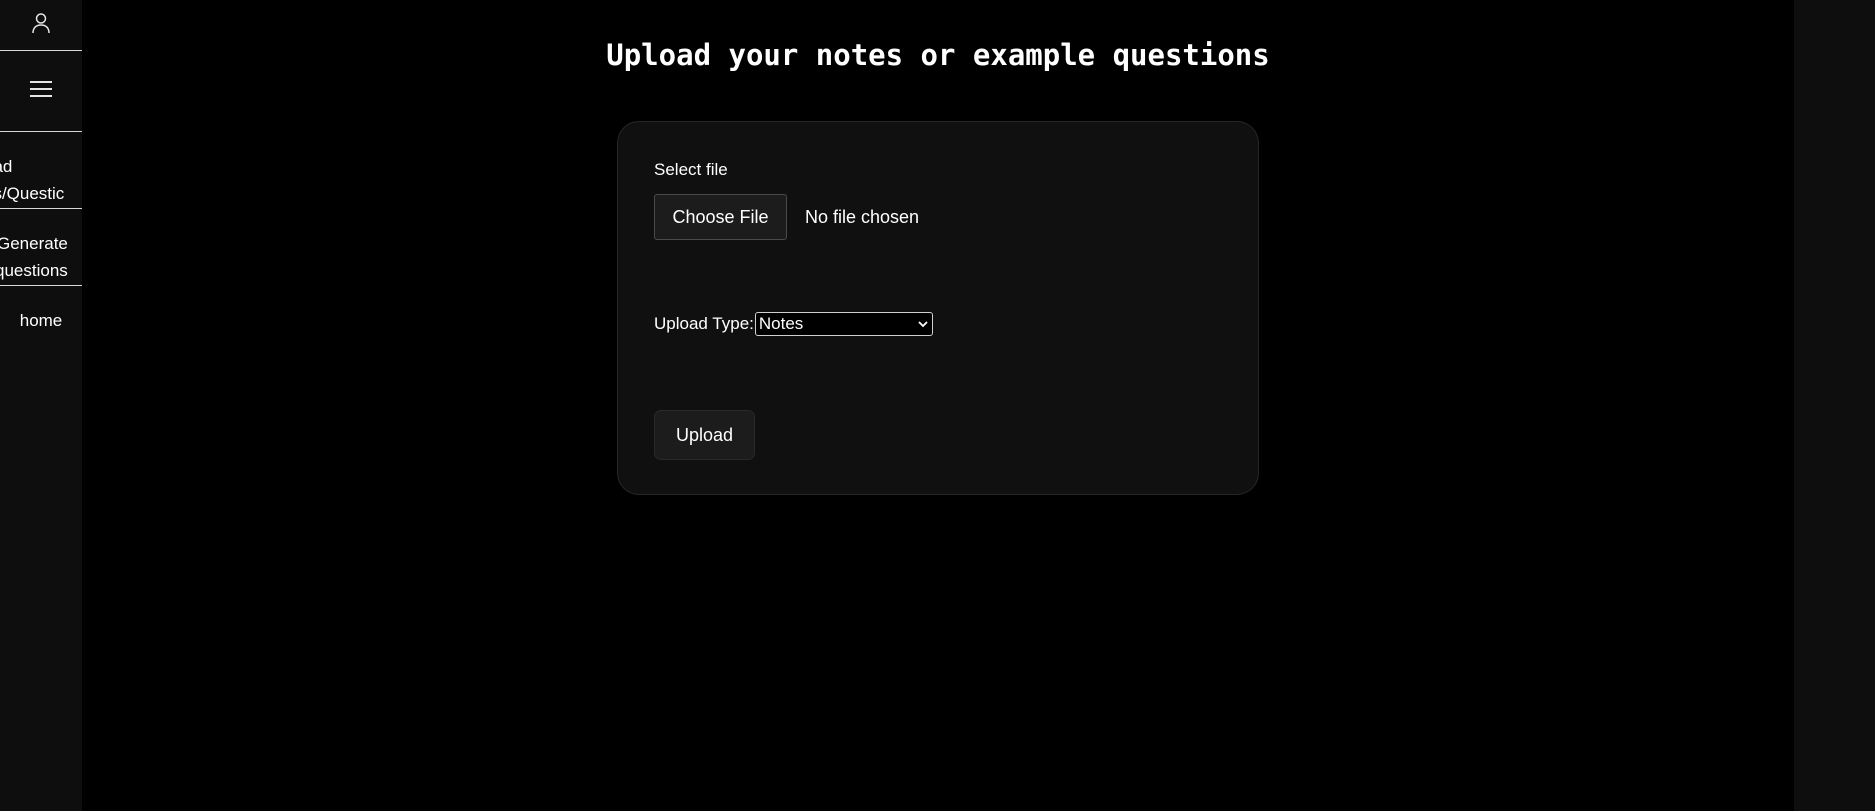  I want to click on choose-file-button: Choose File, so click(720, 217).